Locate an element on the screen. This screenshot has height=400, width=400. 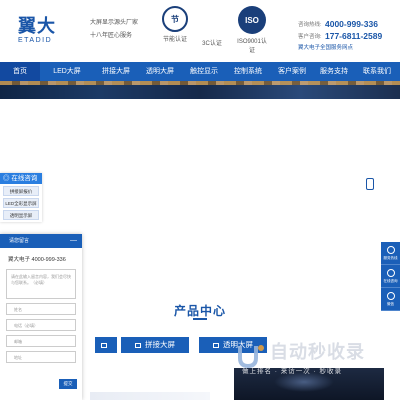
nav-cases: 客户案例 is located at coordinates (292, 71).